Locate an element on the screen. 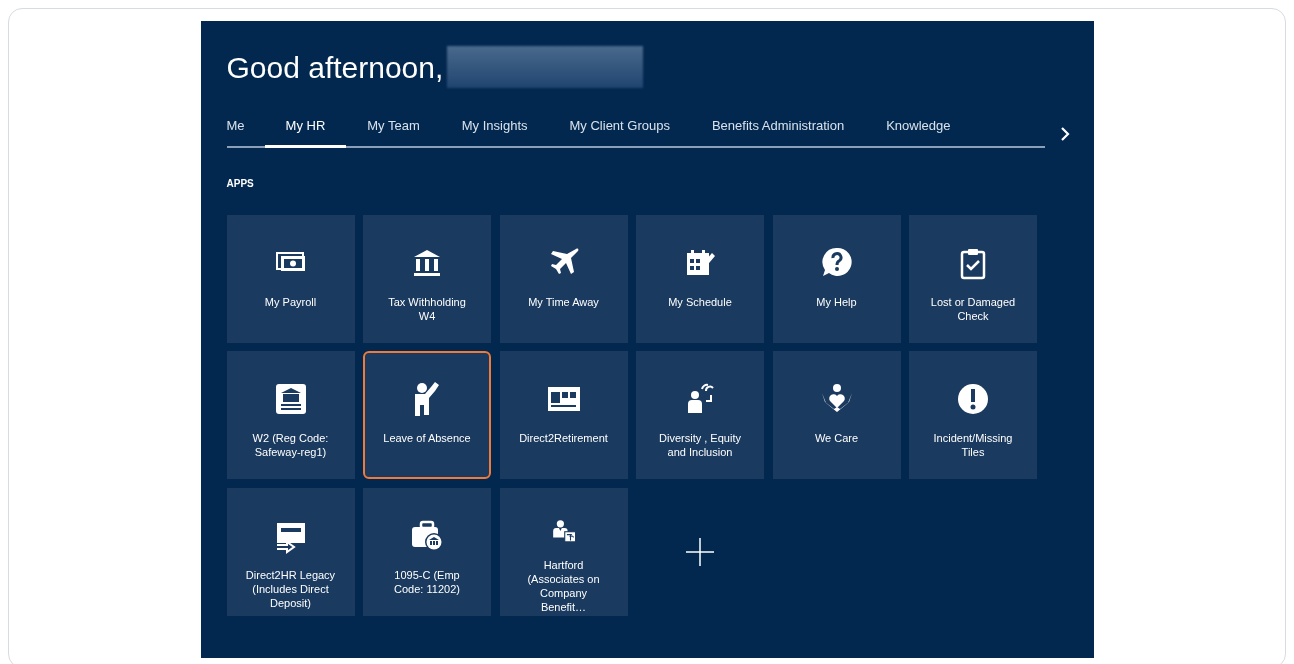  nav-tab: Benefits Administration is located at coordinates (778, 132).